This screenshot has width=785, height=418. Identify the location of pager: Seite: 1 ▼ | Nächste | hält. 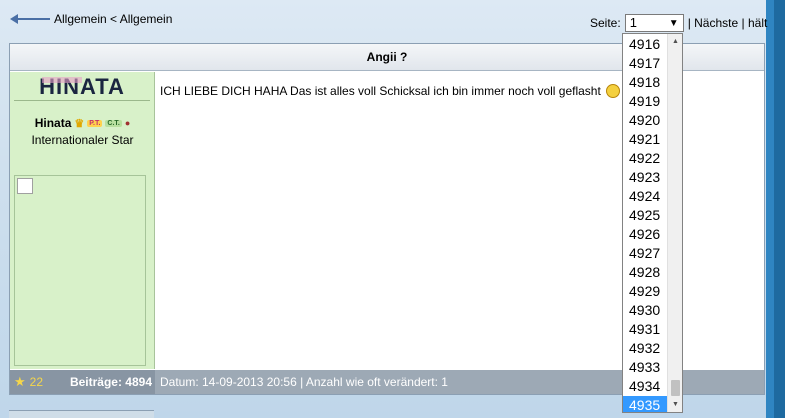
(678, 23).